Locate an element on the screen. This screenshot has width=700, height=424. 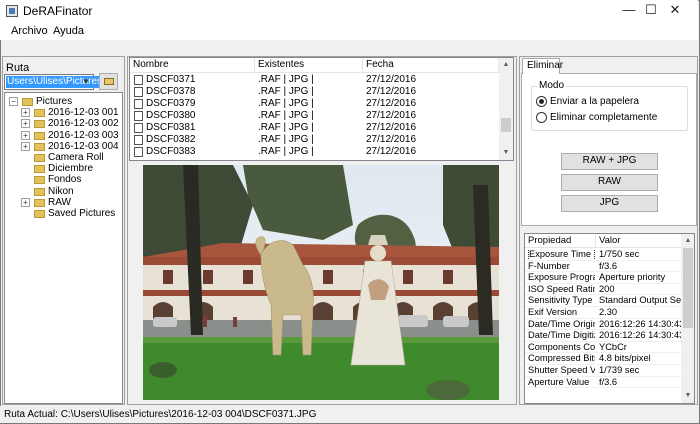
tree-node: + RAW is located at coordinates (63, 202).